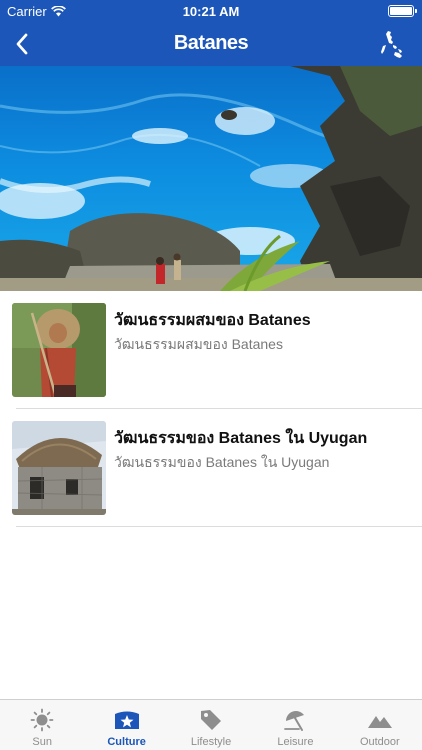 Image resolution: width=422 pixels, height=750 pixels. I want to click on page-title: Batanes, so click(211, 43).